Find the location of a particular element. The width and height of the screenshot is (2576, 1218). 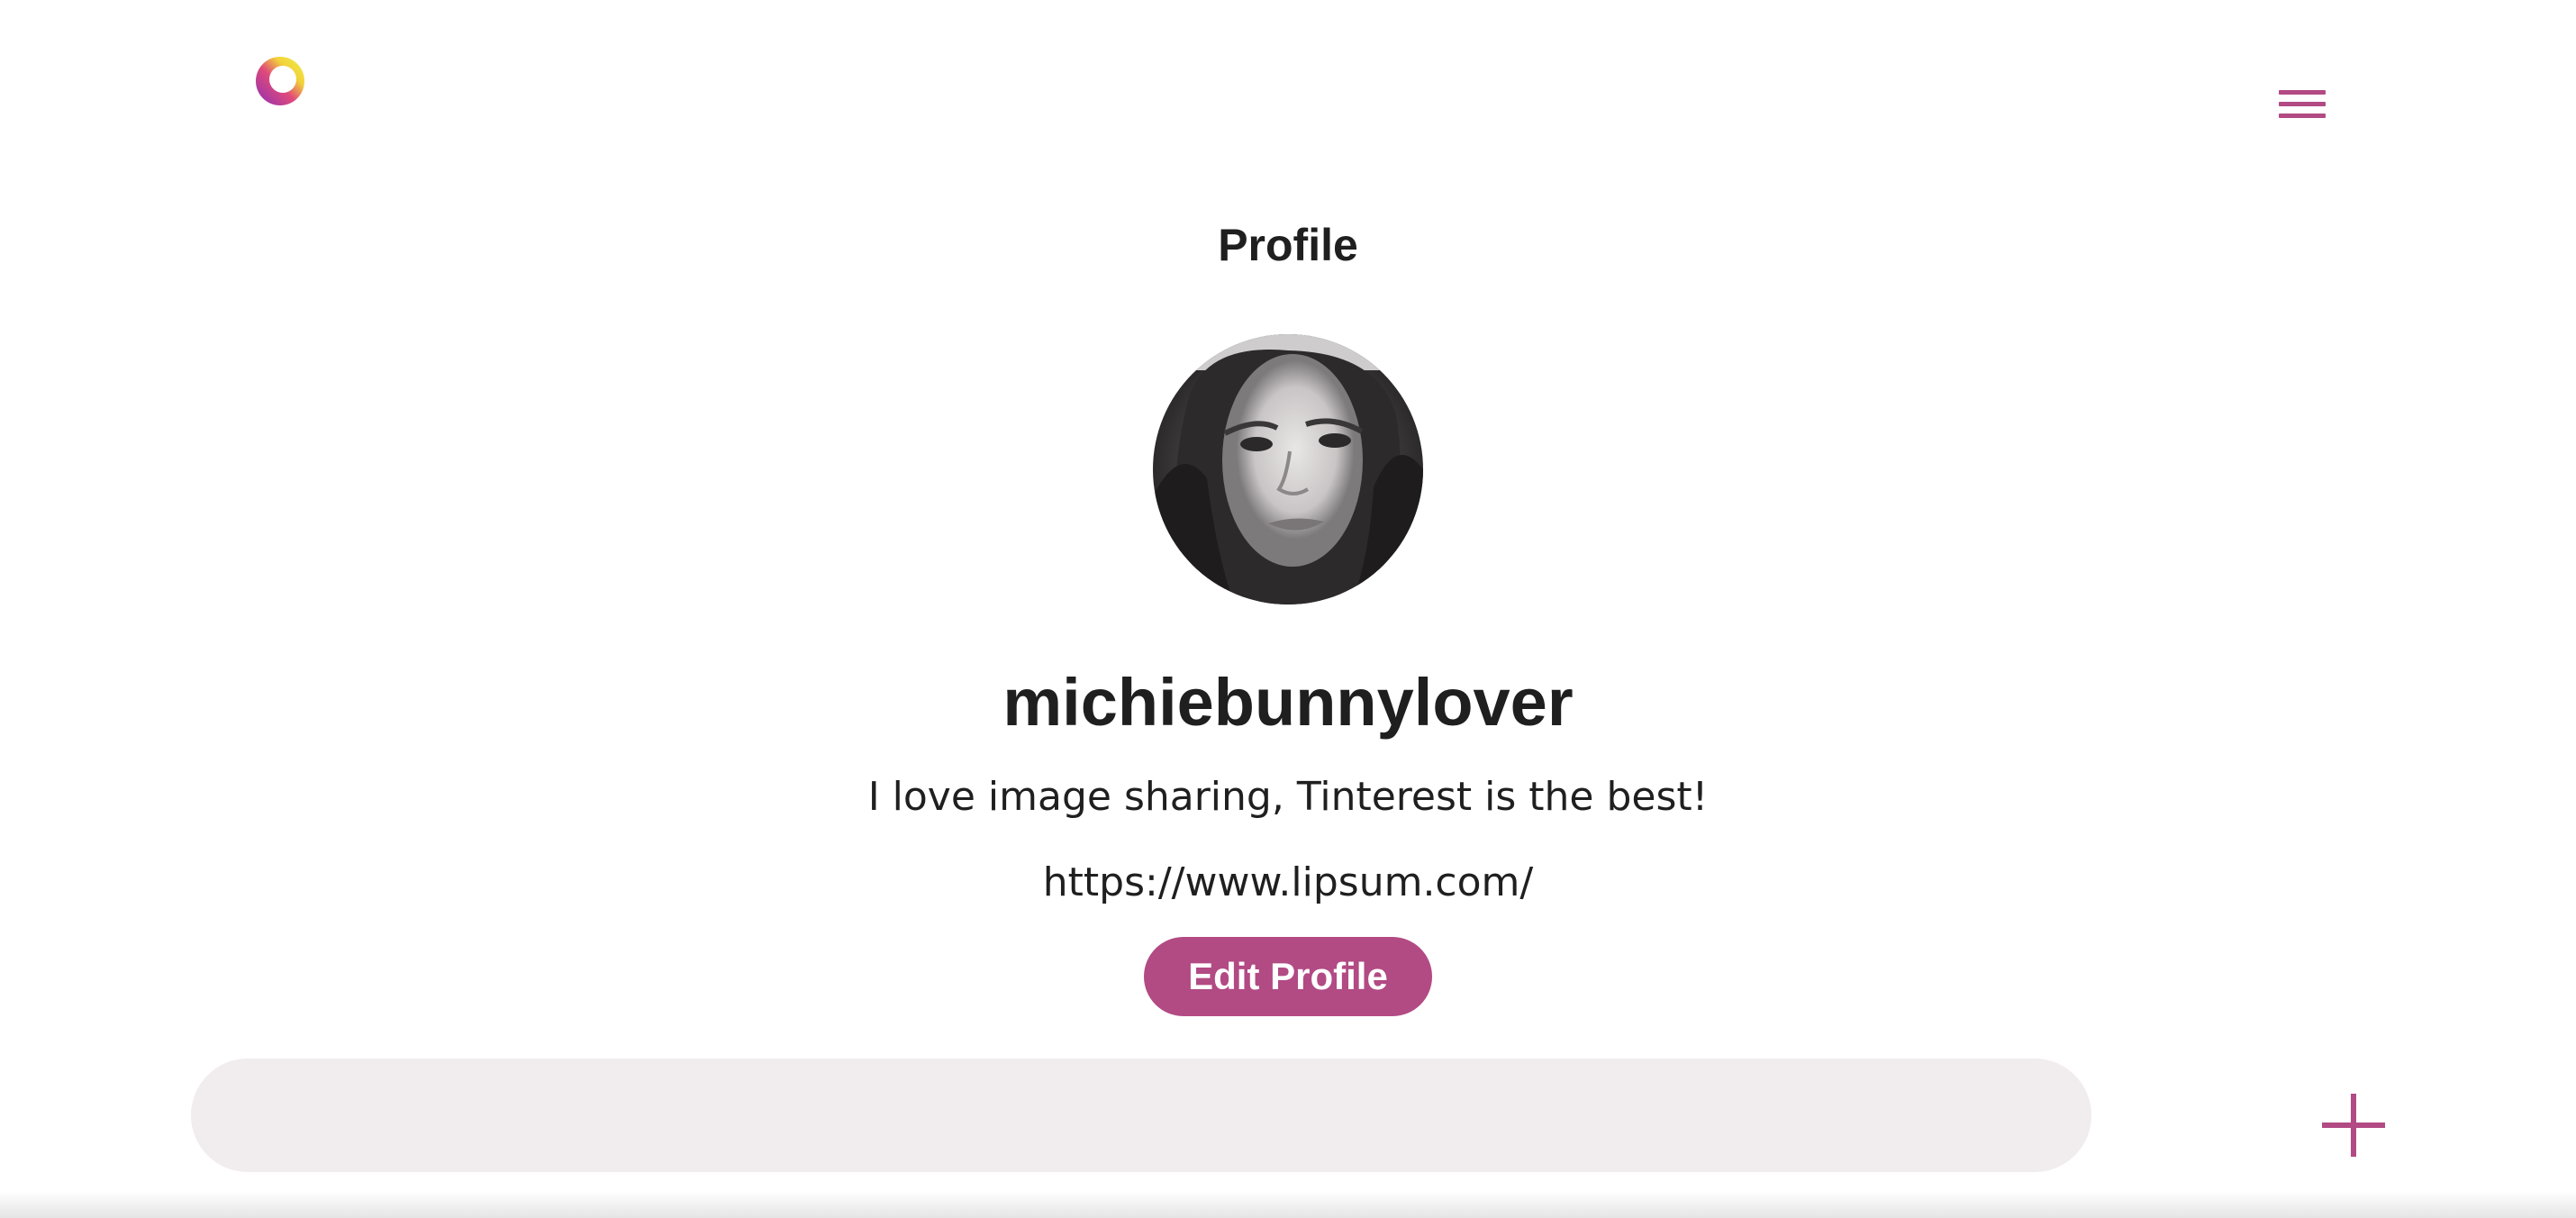

search-input is located at coordinates (1141, 1115).